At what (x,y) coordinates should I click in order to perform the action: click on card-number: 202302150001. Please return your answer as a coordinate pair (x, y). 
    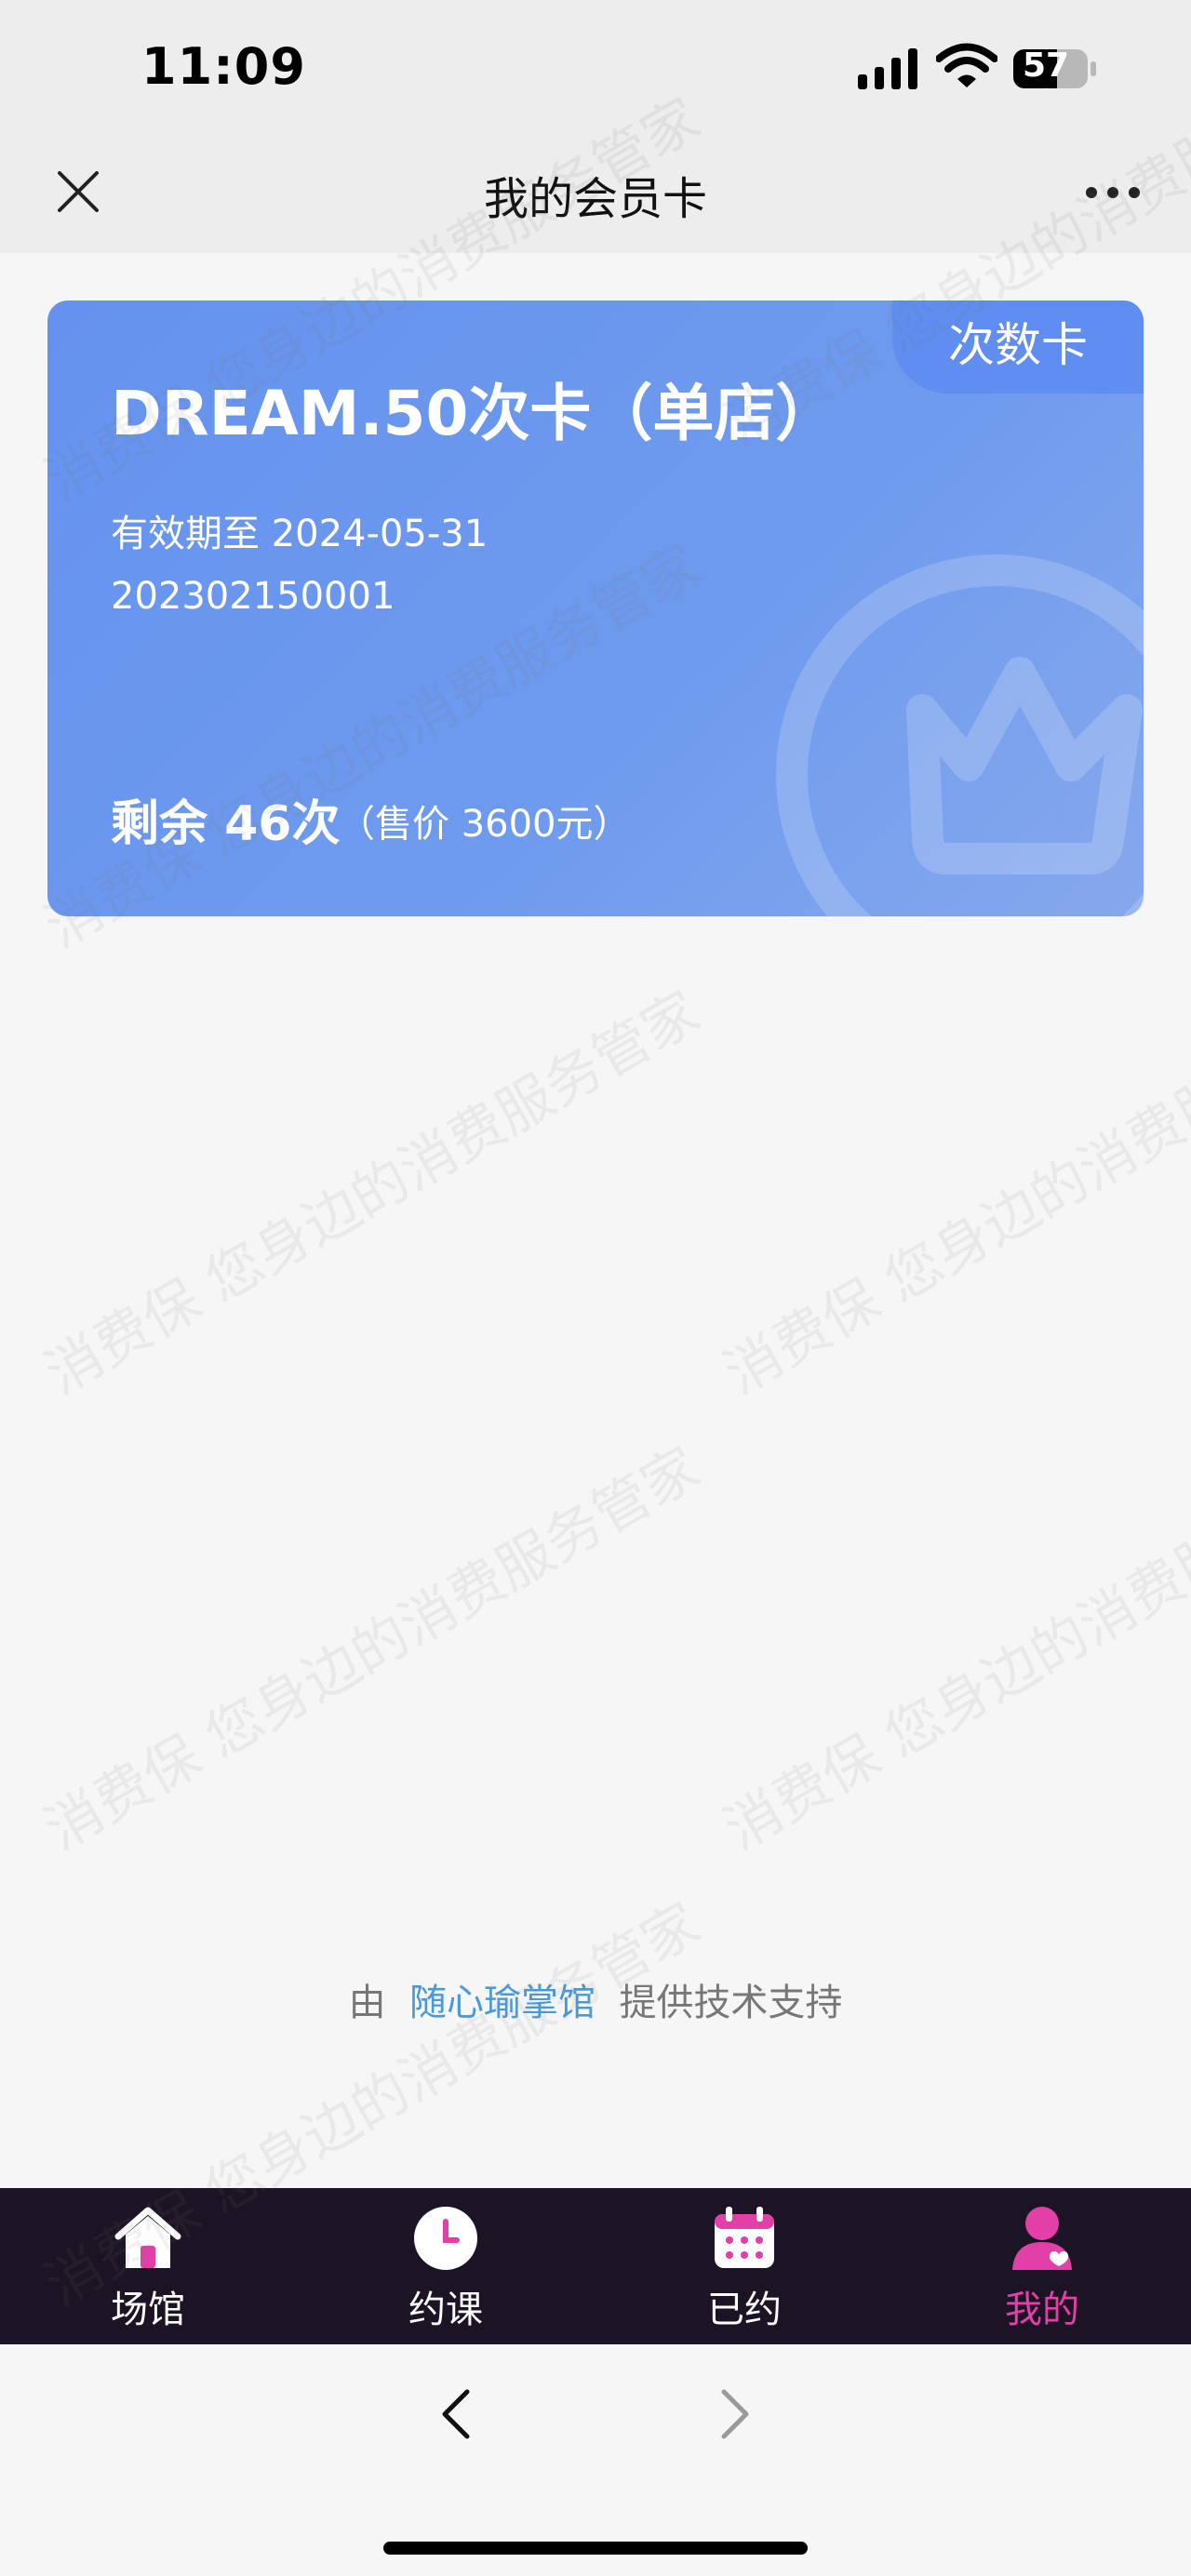
    Looking at the image, I should click on (253, 596).